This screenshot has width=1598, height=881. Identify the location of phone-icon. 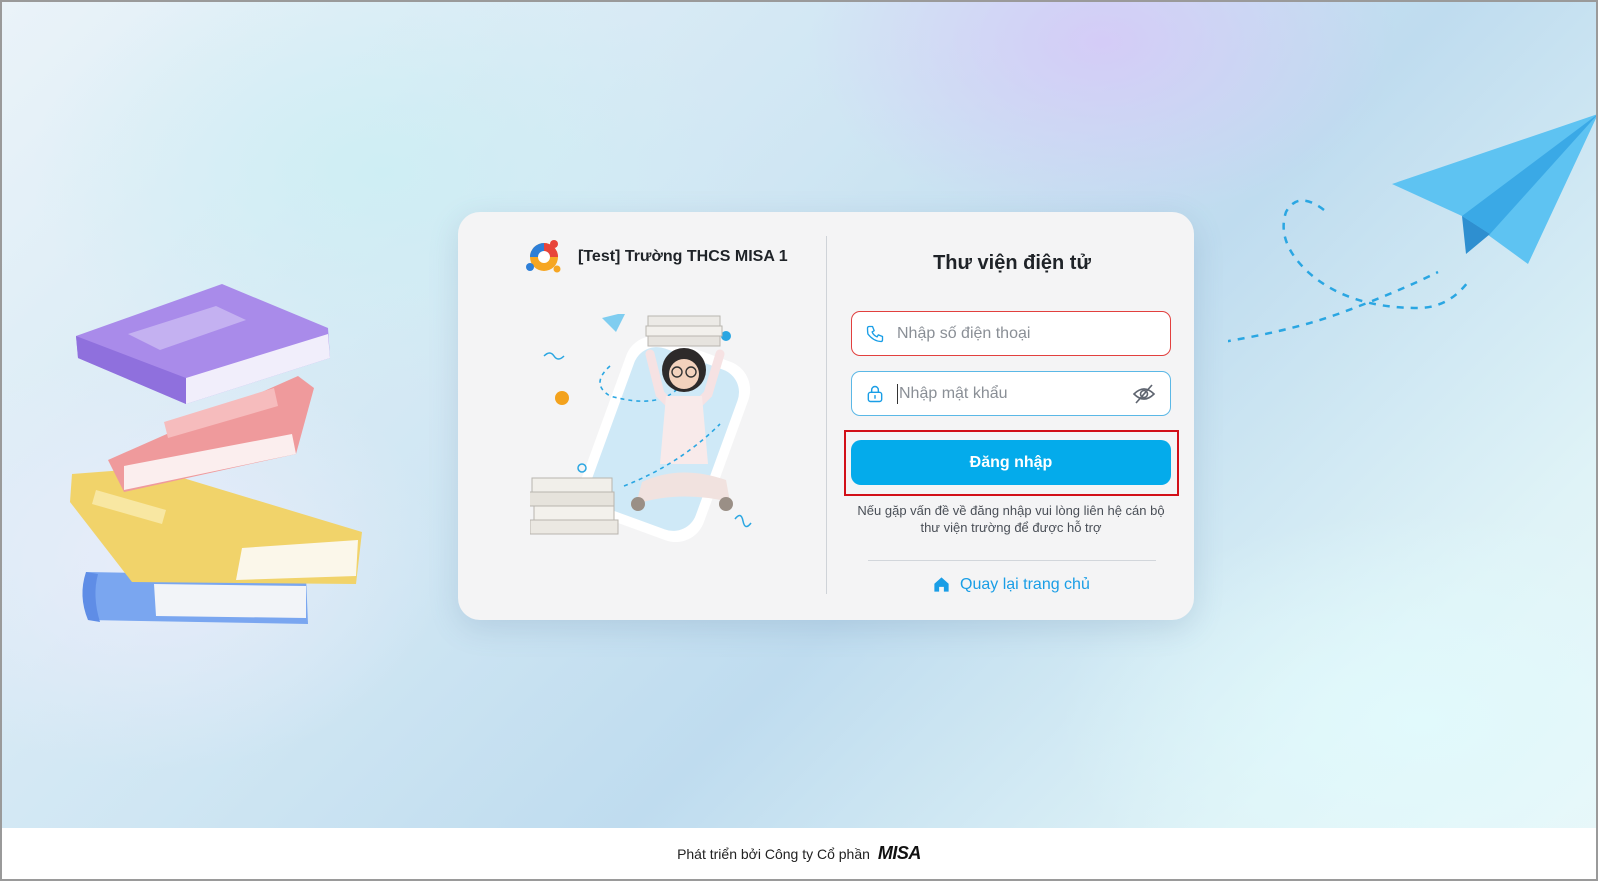
(875, 333).